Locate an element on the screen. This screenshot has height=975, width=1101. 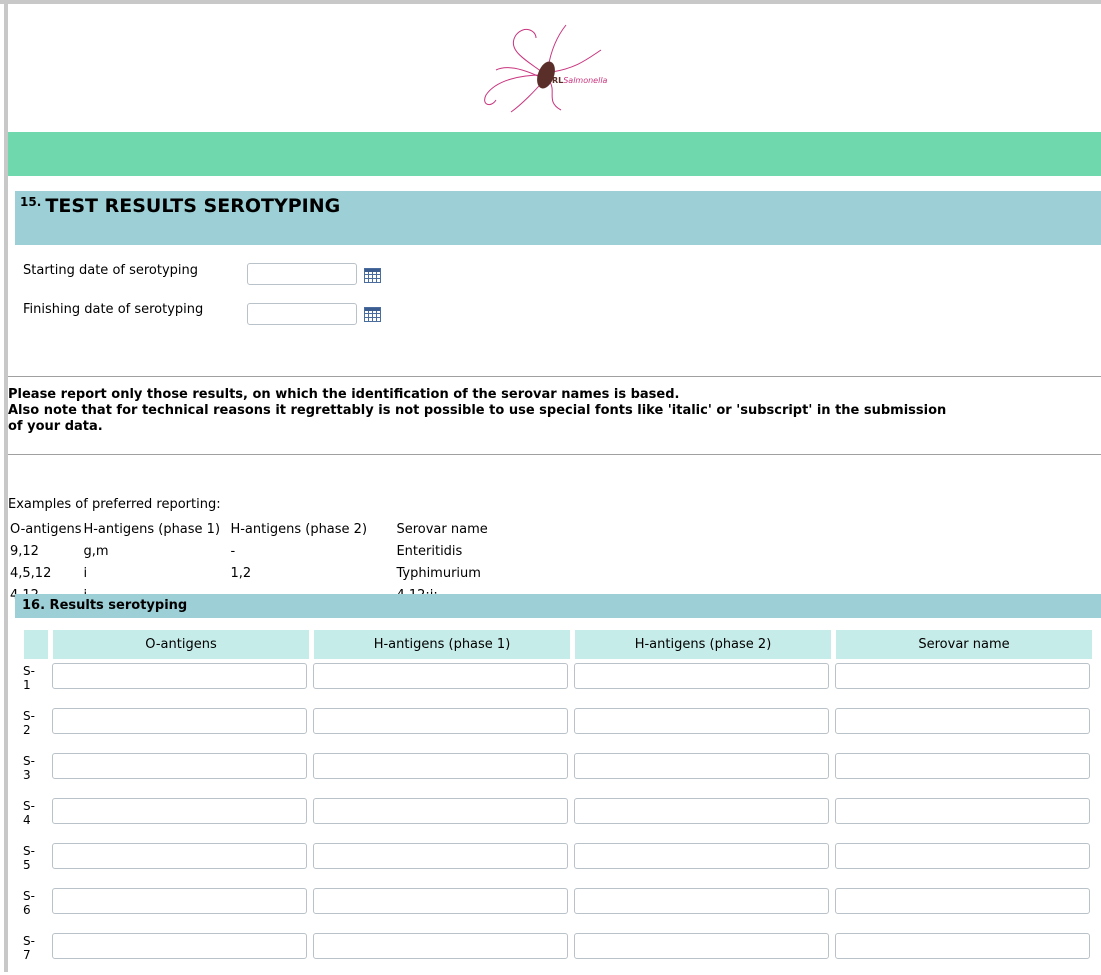
examples-header: H-antigens (phase 2) is located at coordinates (299, 529).